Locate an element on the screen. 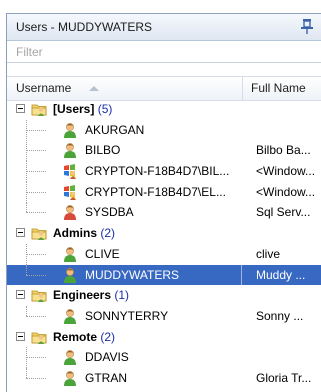 This screenshot has height=392, width=321. group-member-count: (5) is located at coordinates (105, 109).